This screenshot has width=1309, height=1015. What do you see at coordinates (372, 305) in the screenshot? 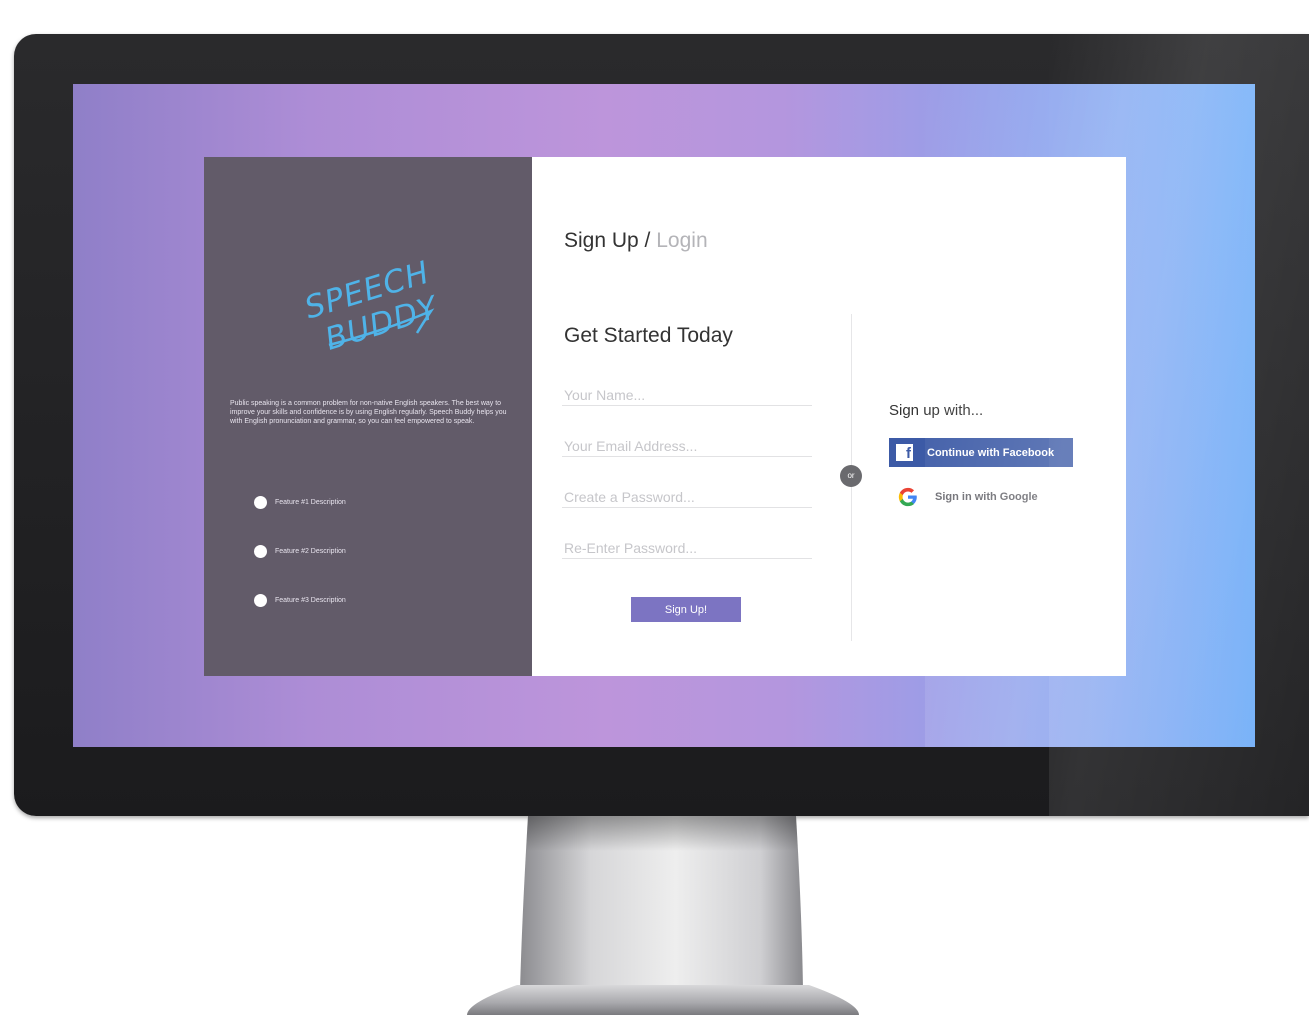
I see `speech-buddy-logo: SPEECH BUDDY` at bounding box center [372, 305].